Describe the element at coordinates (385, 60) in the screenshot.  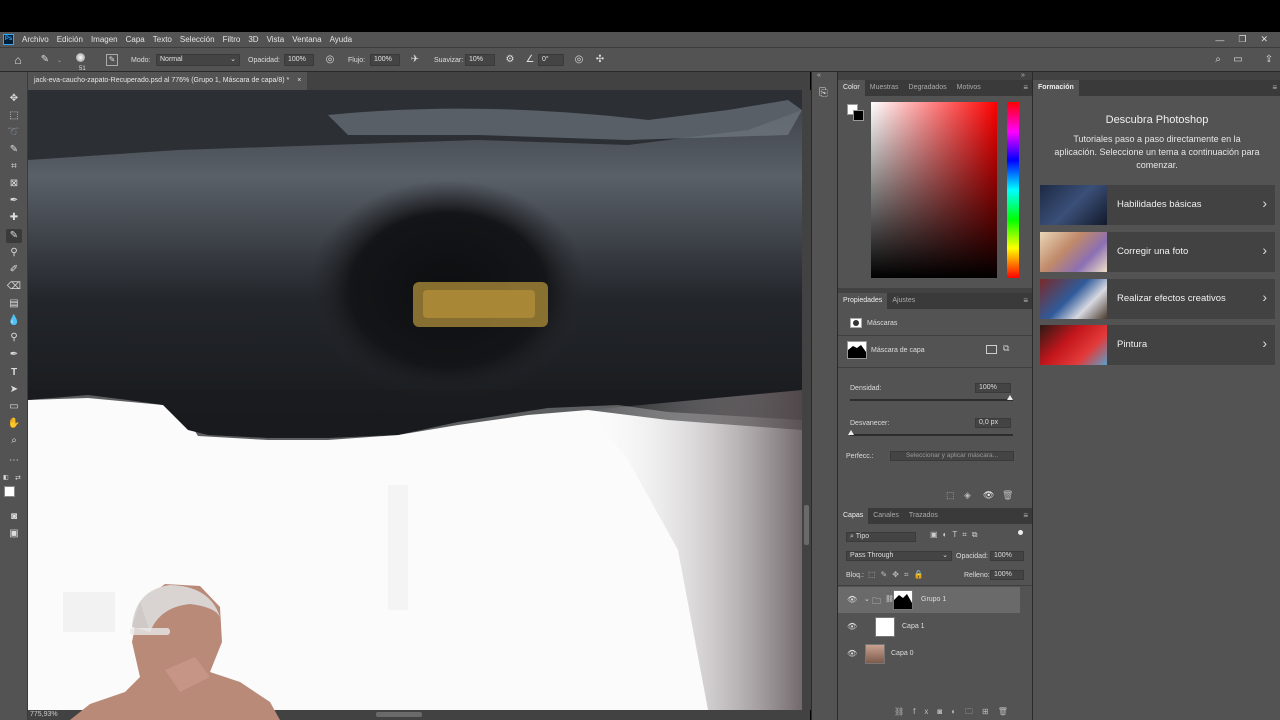
I see `flow-field: 100%` at that location.